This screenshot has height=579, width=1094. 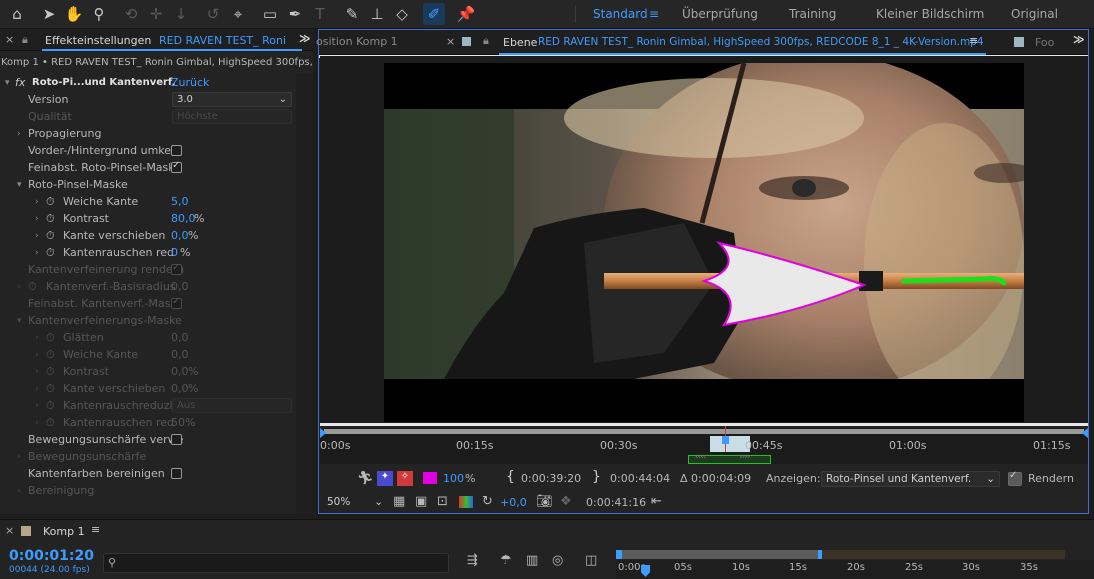 I want to click on fg-bg-checkbox, so click(x=176, y=150).